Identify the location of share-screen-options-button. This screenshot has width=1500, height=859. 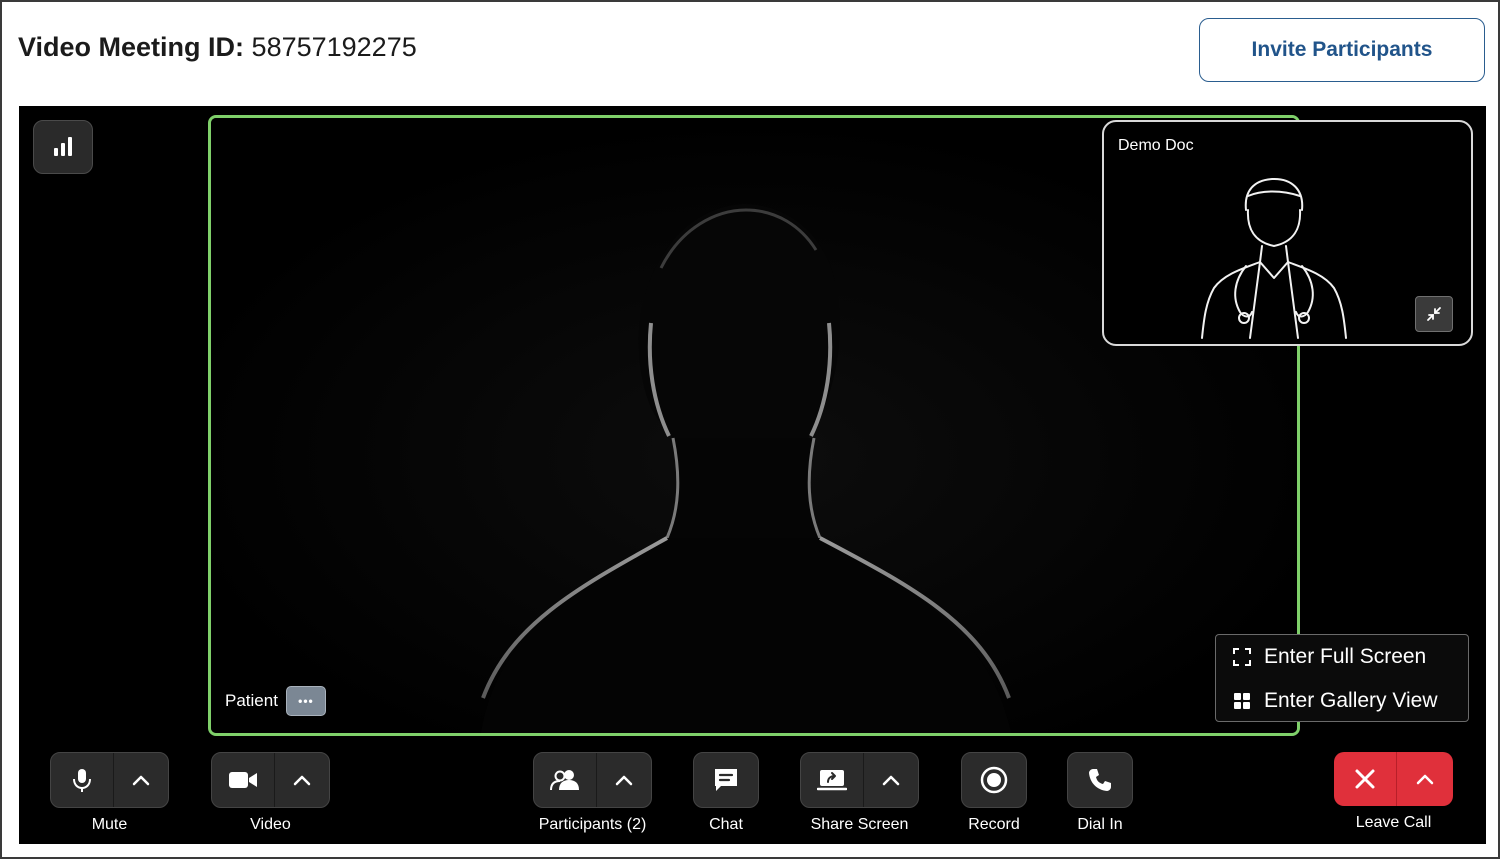
(890, 780).